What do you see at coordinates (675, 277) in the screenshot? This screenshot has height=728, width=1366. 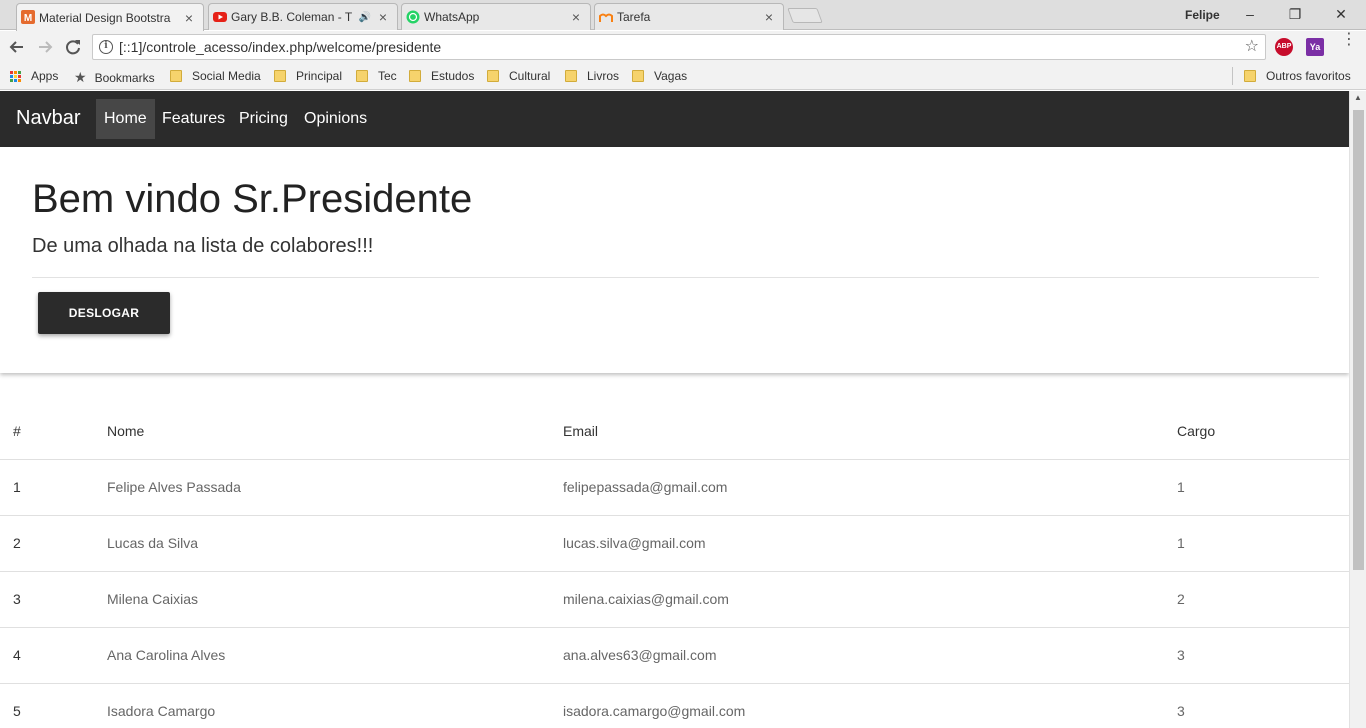 I see `divider` at bounding box center [675, 277].